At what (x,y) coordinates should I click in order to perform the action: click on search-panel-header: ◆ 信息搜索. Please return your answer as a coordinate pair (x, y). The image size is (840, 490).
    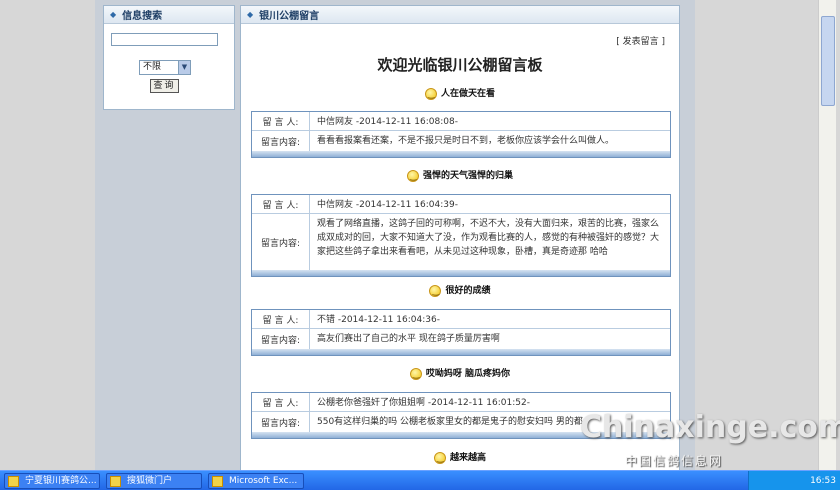
    Looking at the image, I should click on (169, 15).